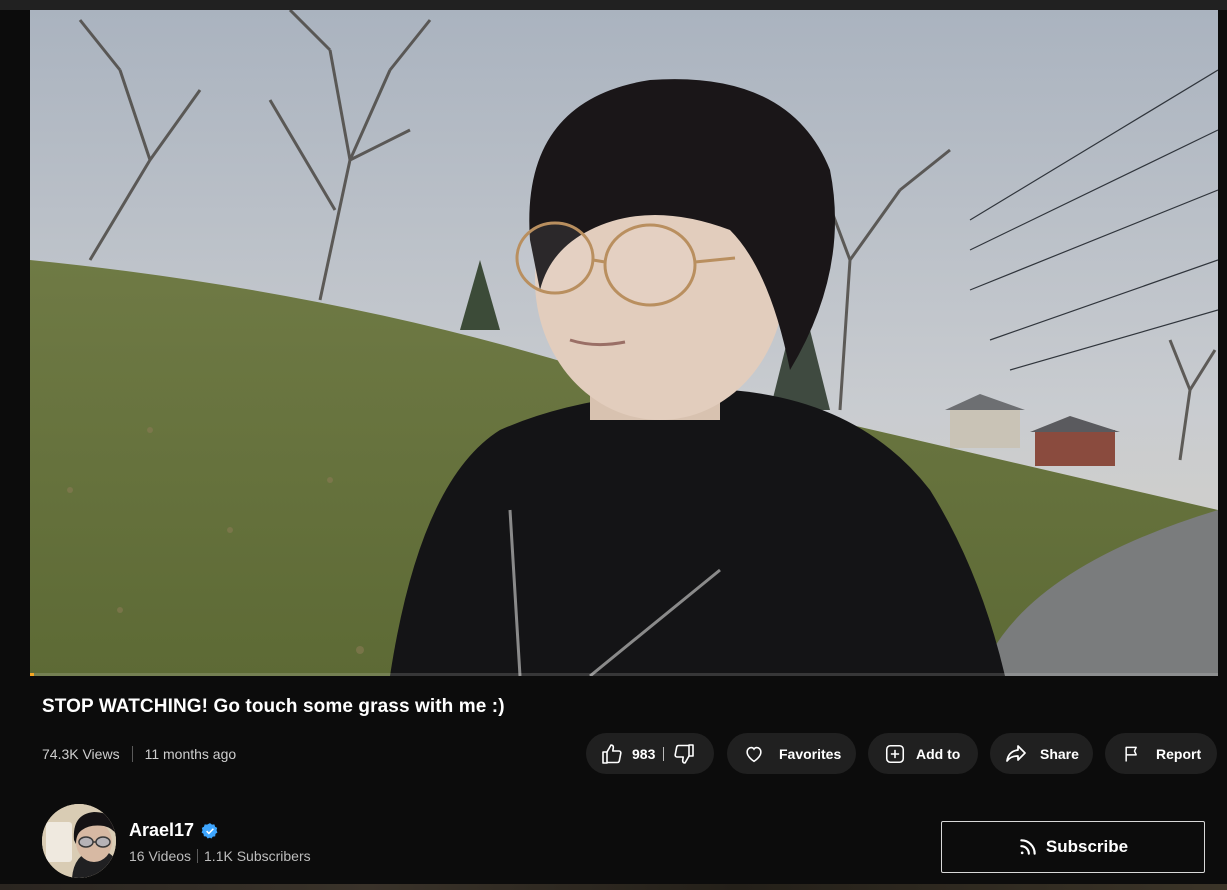  What do you see at coordinates (139, 754) in the screenshot?
I see `video-meta: 74.3K Views 11 months ago` at bounding box center [139, 754].